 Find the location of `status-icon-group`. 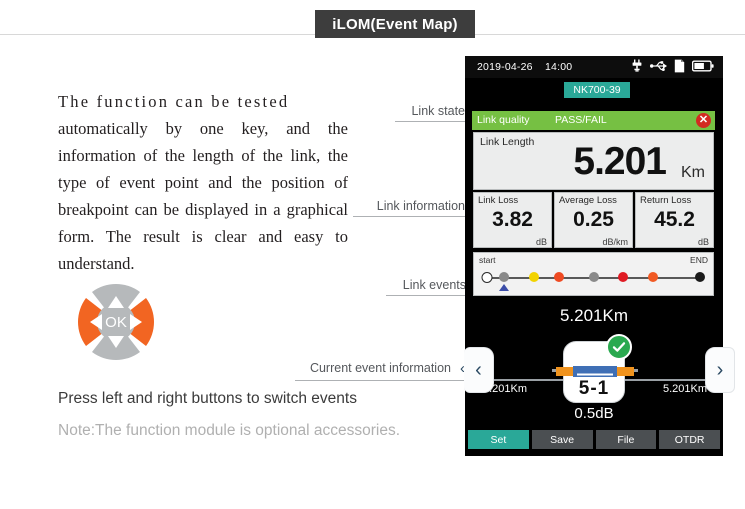

status-icon-group is located at coordinates (672, 66).